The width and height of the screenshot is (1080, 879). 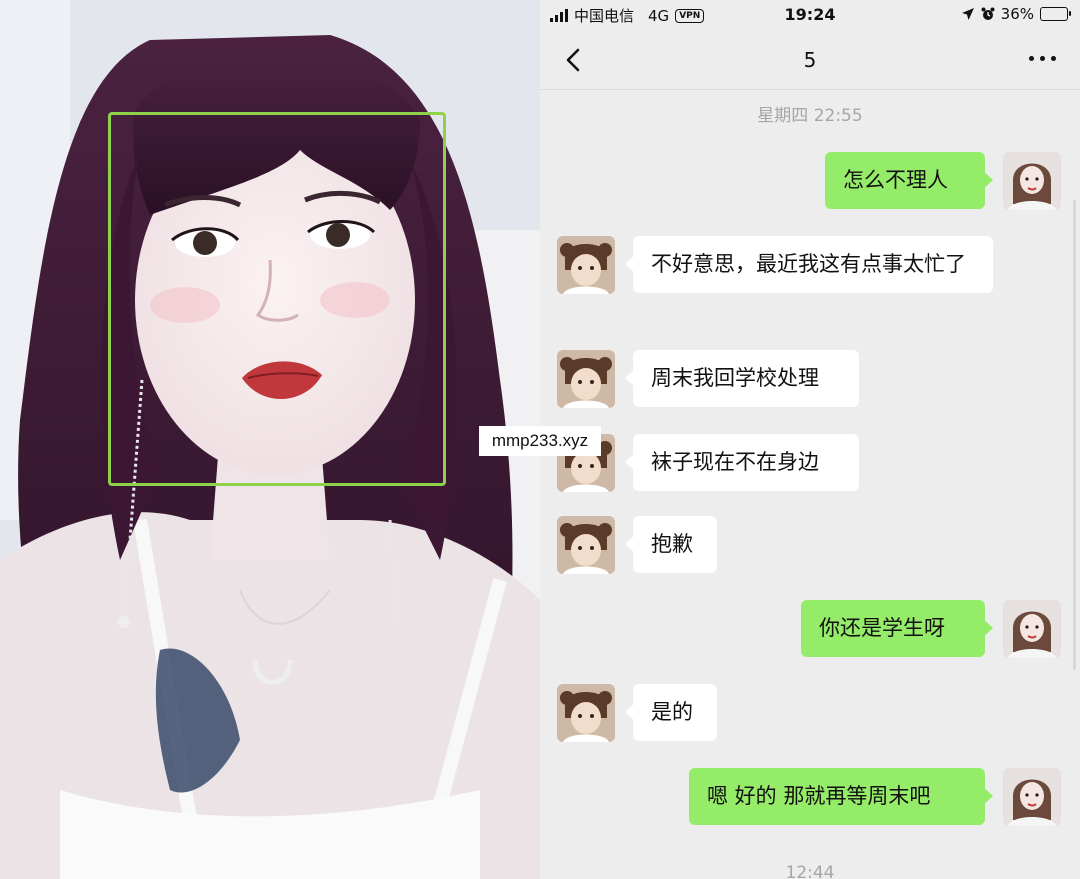 What do you see at coordinates (810, 871) in the screenshot?
I see `message-timestamp: 12:44` at bounding box center [810, 871].